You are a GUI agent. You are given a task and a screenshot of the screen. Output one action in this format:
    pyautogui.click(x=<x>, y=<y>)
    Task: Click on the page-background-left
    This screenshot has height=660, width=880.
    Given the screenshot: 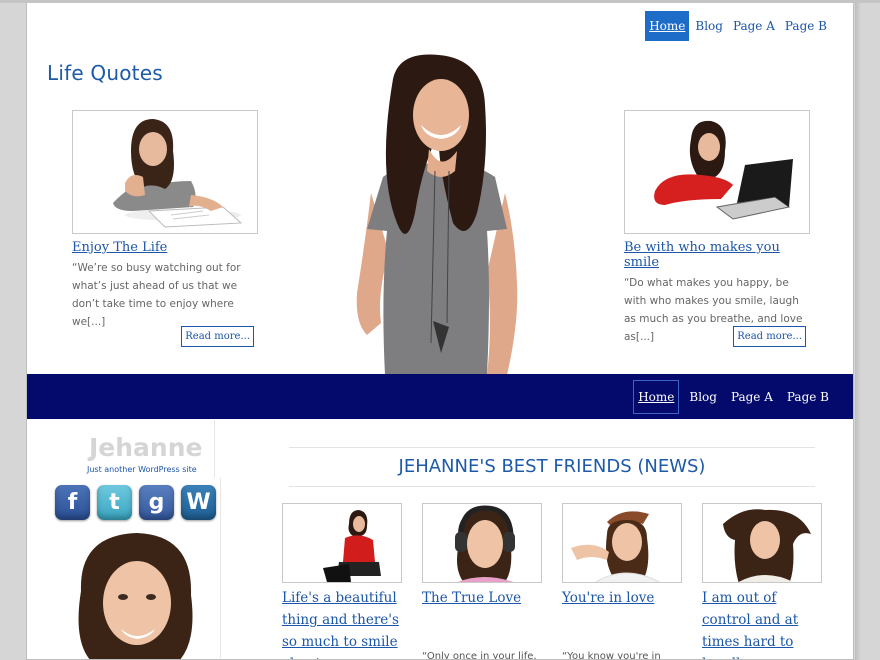 What is the action you would take?
    pyautogui.click(x=13, y=330)
    